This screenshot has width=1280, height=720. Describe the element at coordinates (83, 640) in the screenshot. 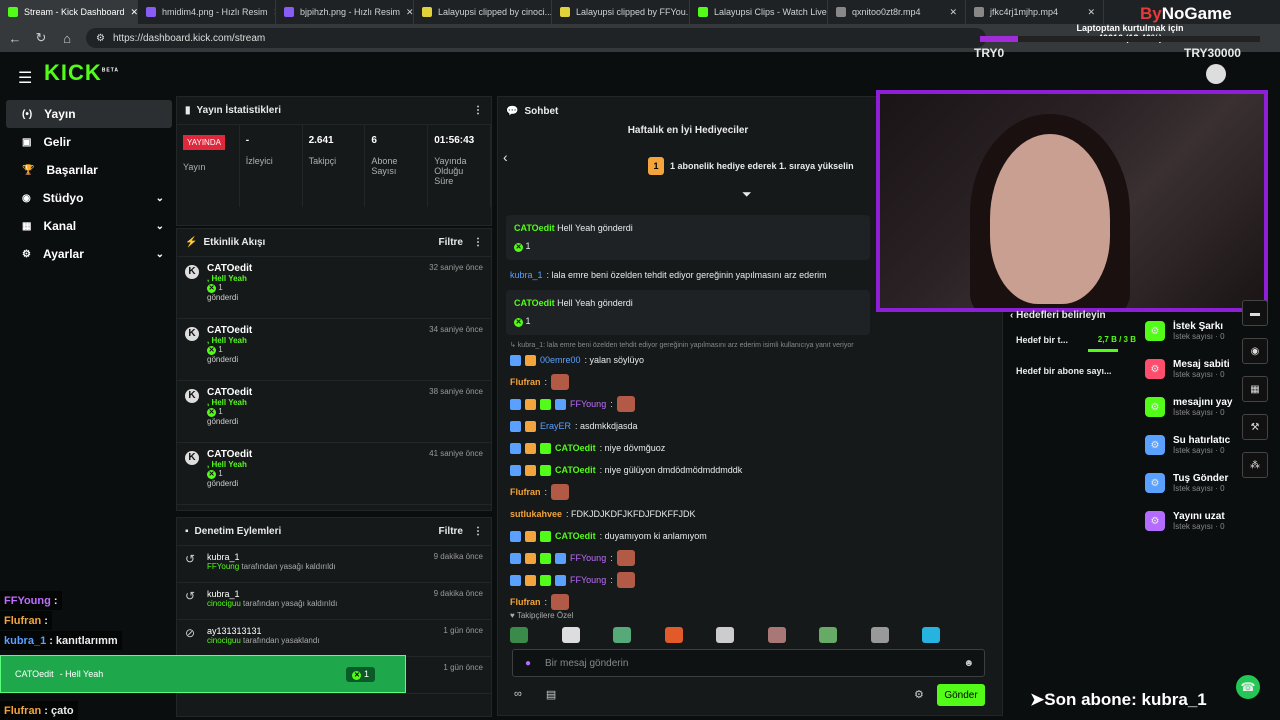

I see `chat-text: : kanıtlarımm` at that location.